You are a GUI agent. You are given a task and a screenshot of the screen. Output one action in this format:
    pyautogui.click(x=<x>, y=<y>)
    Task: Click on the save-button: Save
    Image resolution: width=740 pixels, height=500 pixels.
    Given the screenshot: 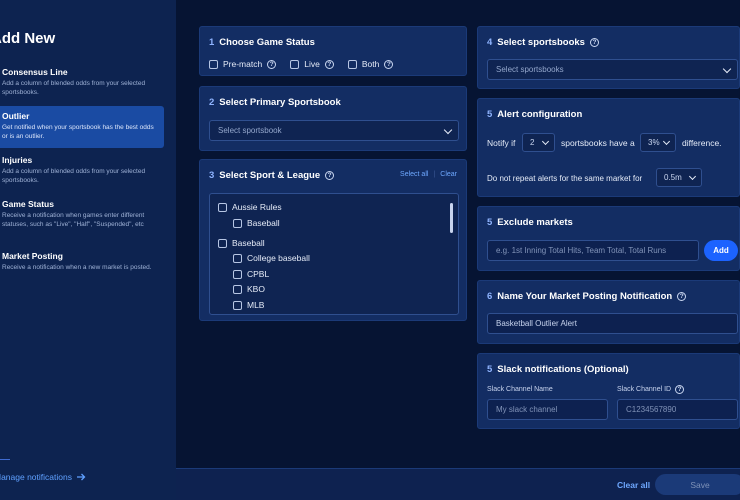 What is the action you would take?
    pyautogui.click(x=697, y=484)
    